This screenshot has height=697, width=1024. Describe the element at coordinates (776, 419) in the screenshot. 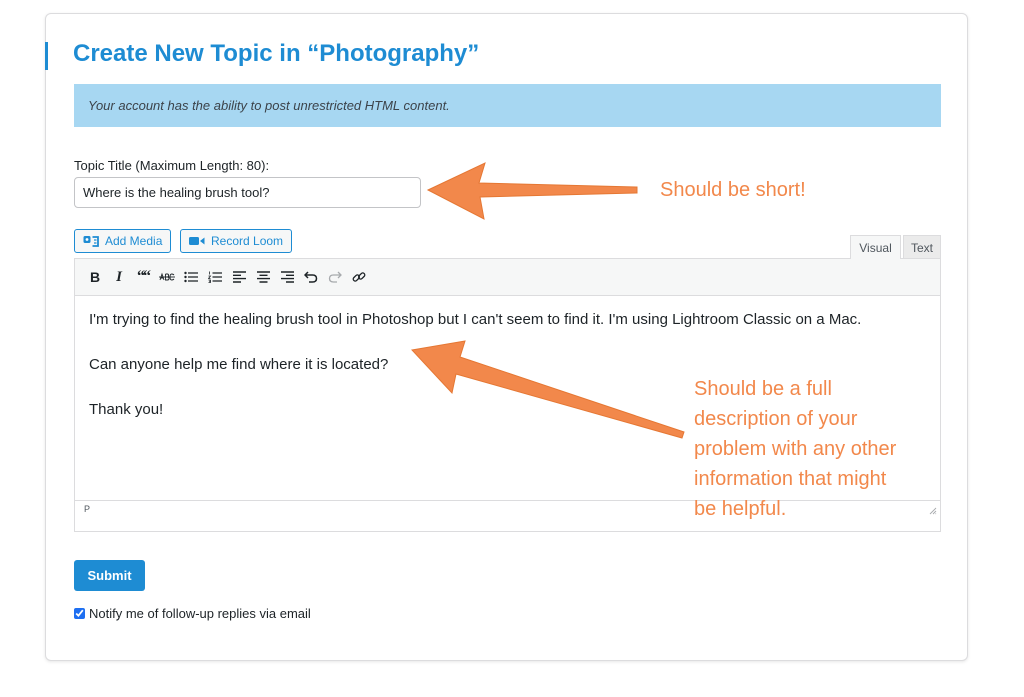

I see `body-annotation-line: description of your` at that location.